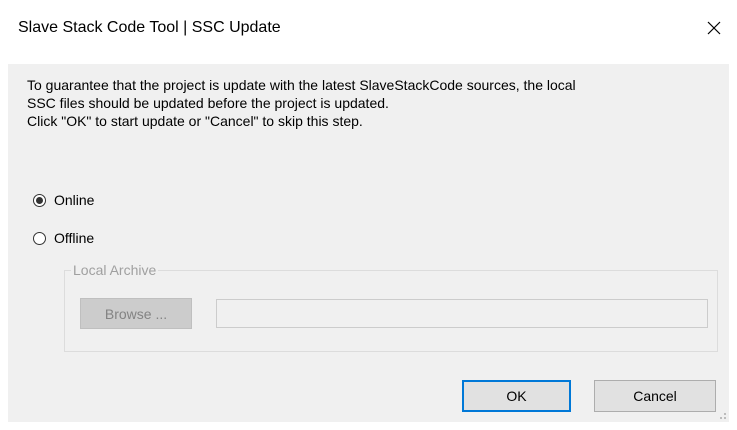 Image resolution: width=737 pixels, height=430 pixels. I want to click on cancel-button: Cancel, so click(655, 396).